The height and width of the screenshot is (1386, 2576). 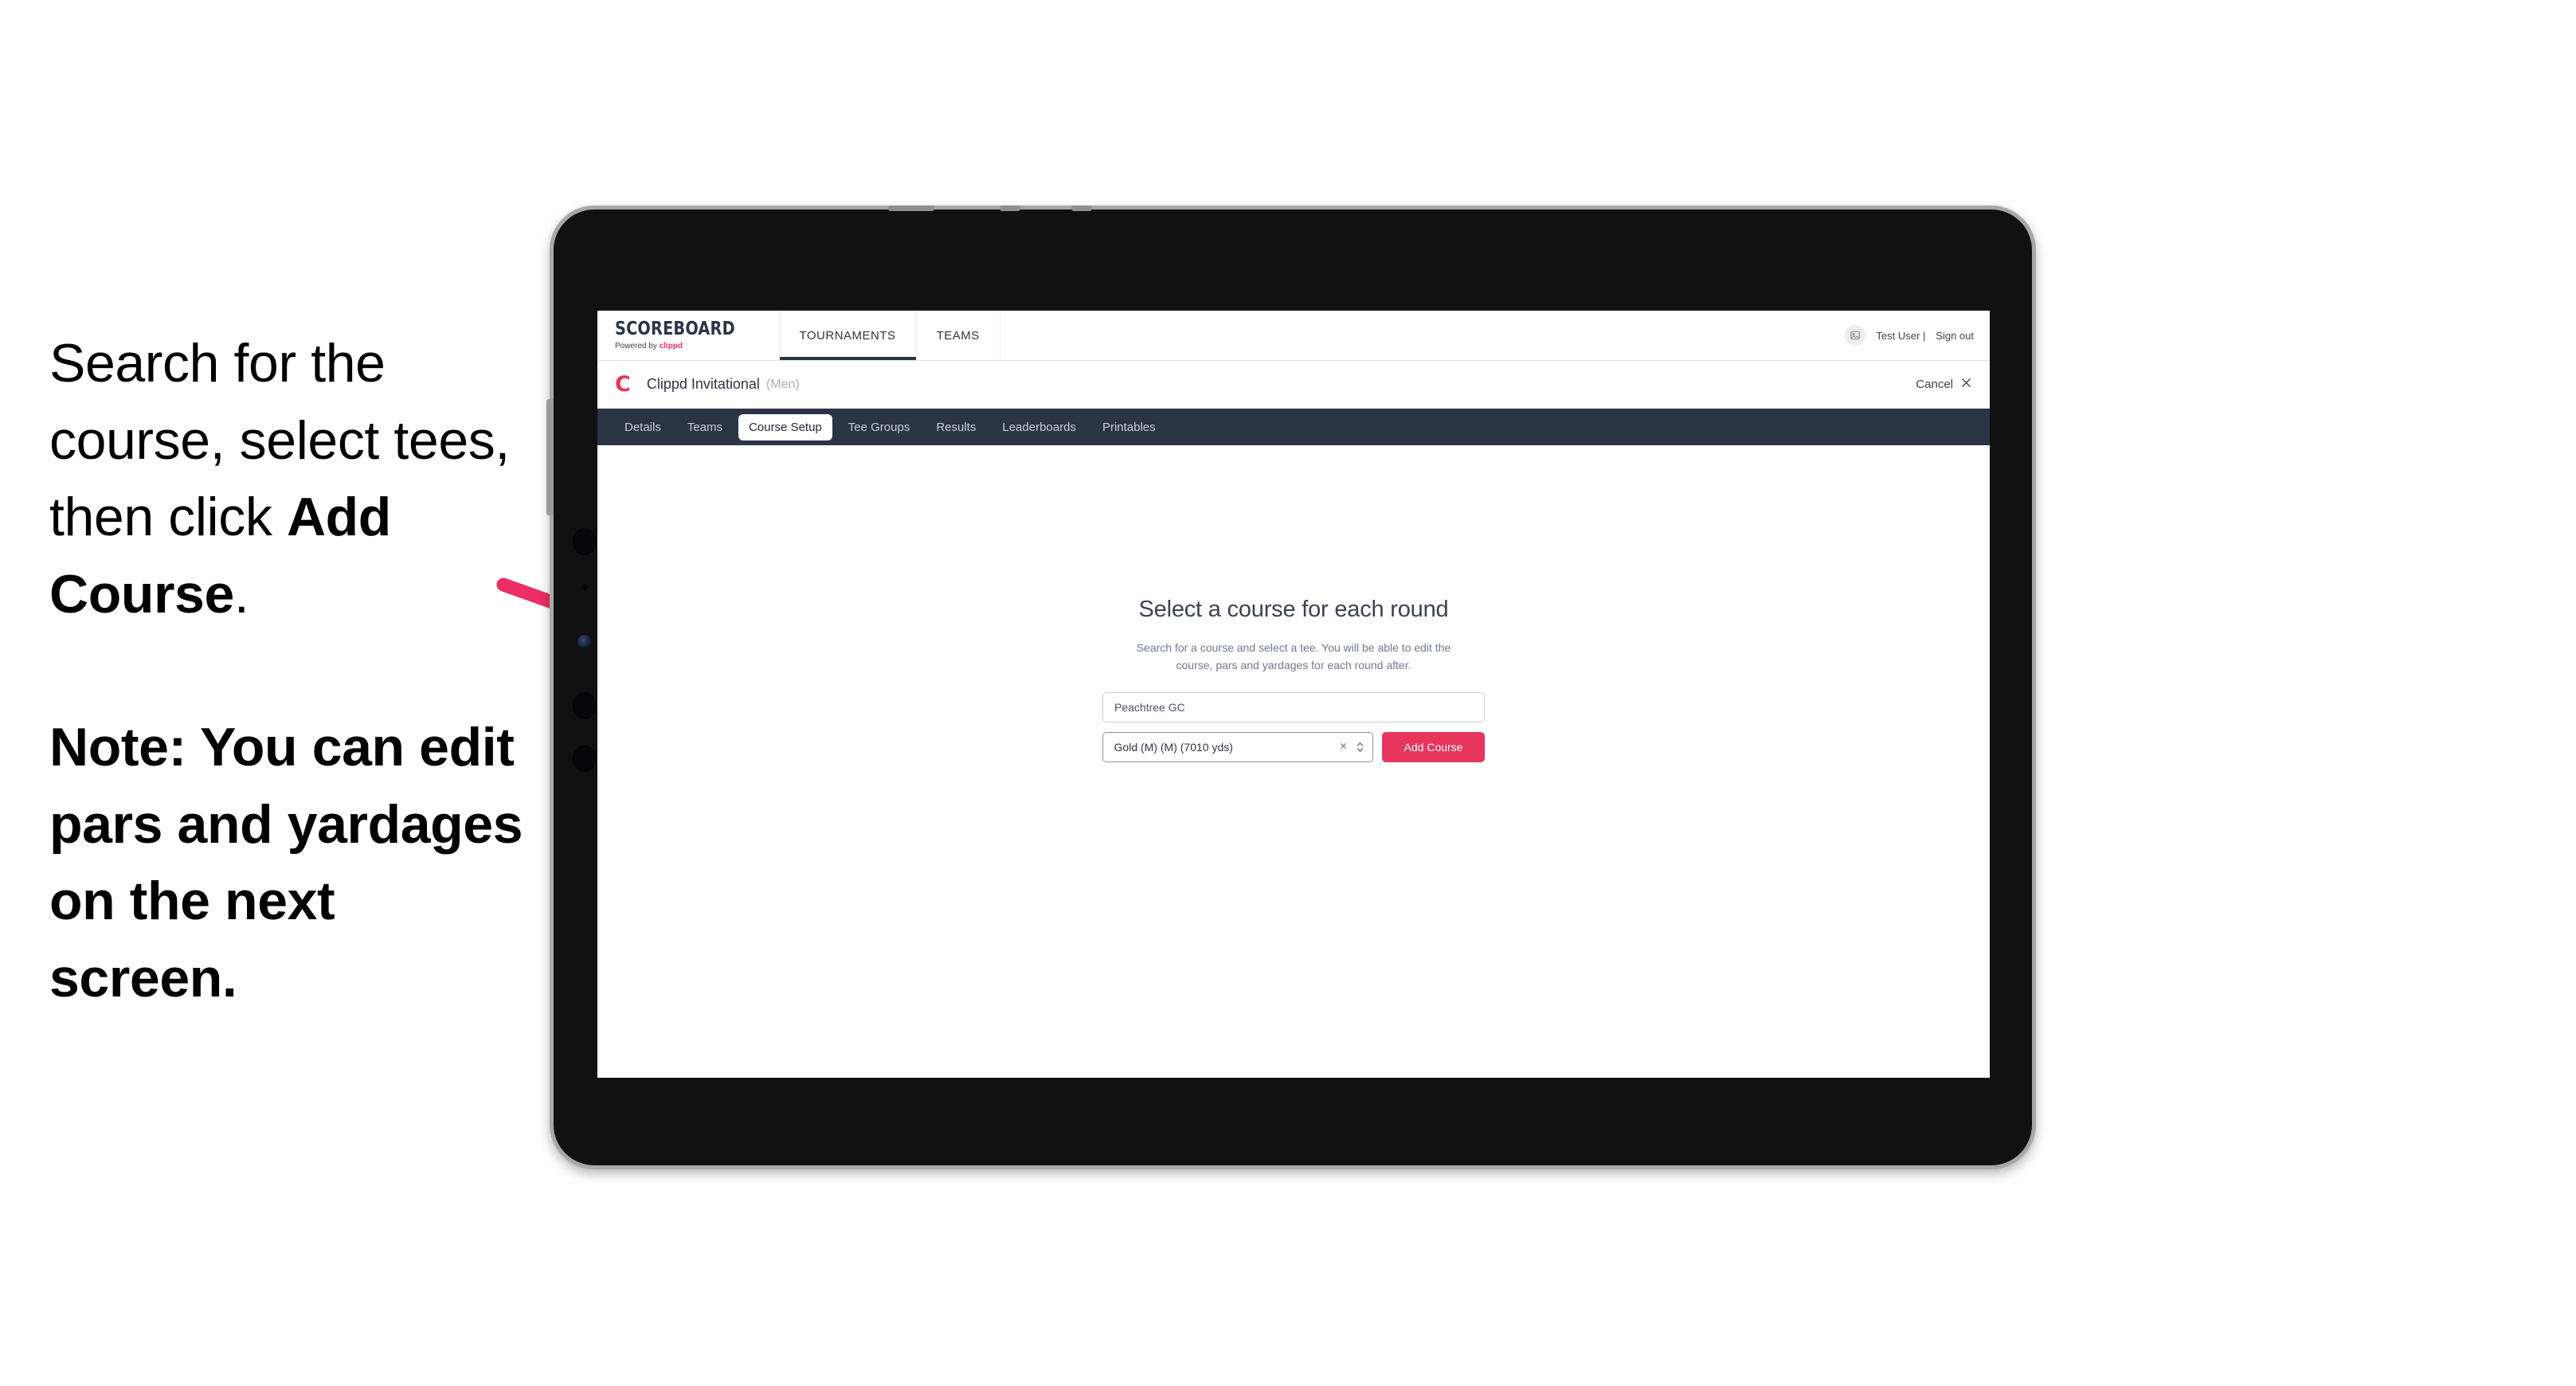 I want to click on course-search-row, so click(x=1293, y=706).